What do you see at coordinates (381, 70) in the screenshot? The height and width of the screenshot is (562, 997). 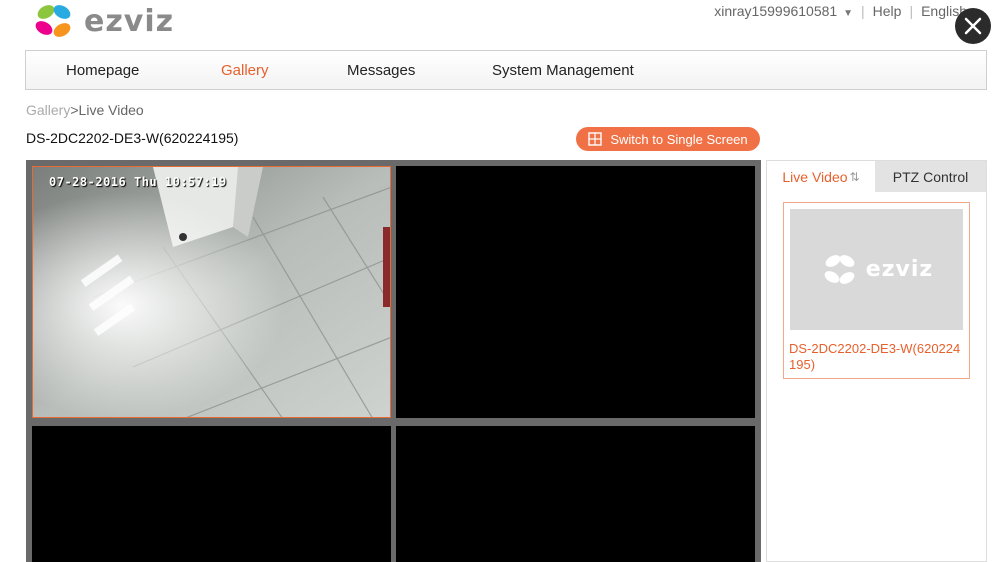 I see `nav-item-messages: Messages` at bounding box center [381, 70].